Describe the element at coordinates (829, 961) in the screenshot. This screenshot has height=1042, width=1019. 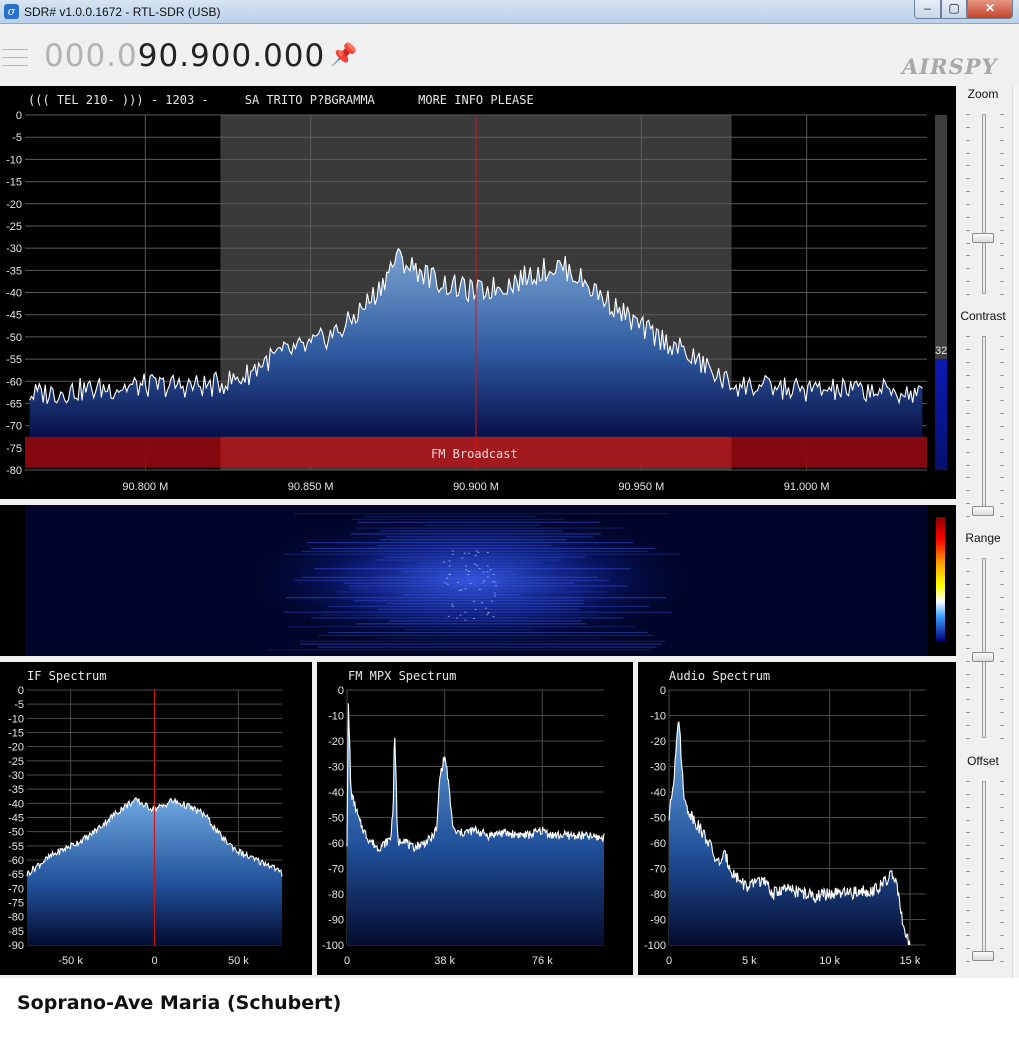
I see `x-tick-label: 10 k` at that location.